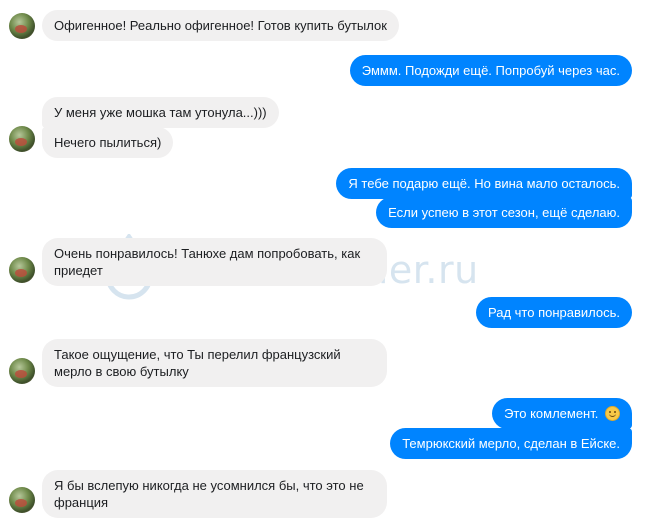  I want to click on message-text: Если успею в этот сезон, ещё сделаю., so click(504, 212).